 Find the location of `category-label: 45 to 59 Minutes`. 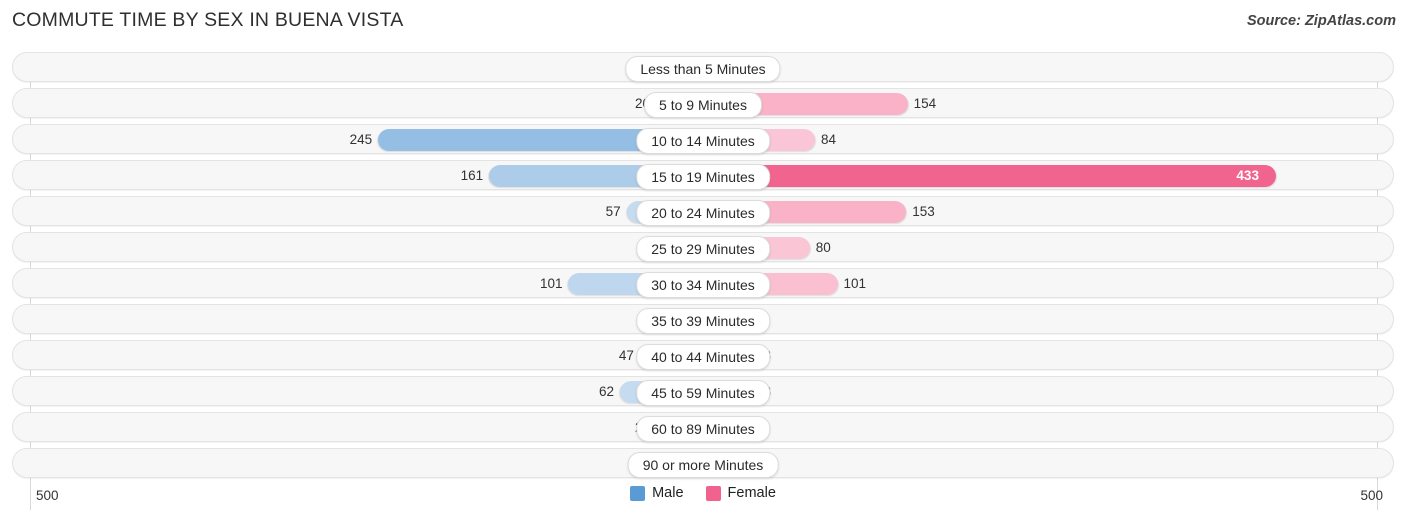

category-label: 45 to 59 Minutes is located at coordinates (703, 393).